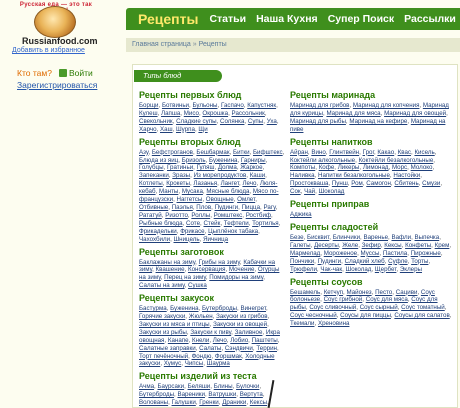 The image size is (460, 408). Describe the element at coordinates (251, 394) in the screenshot. I see `recipe-link: Вертута` at that location.